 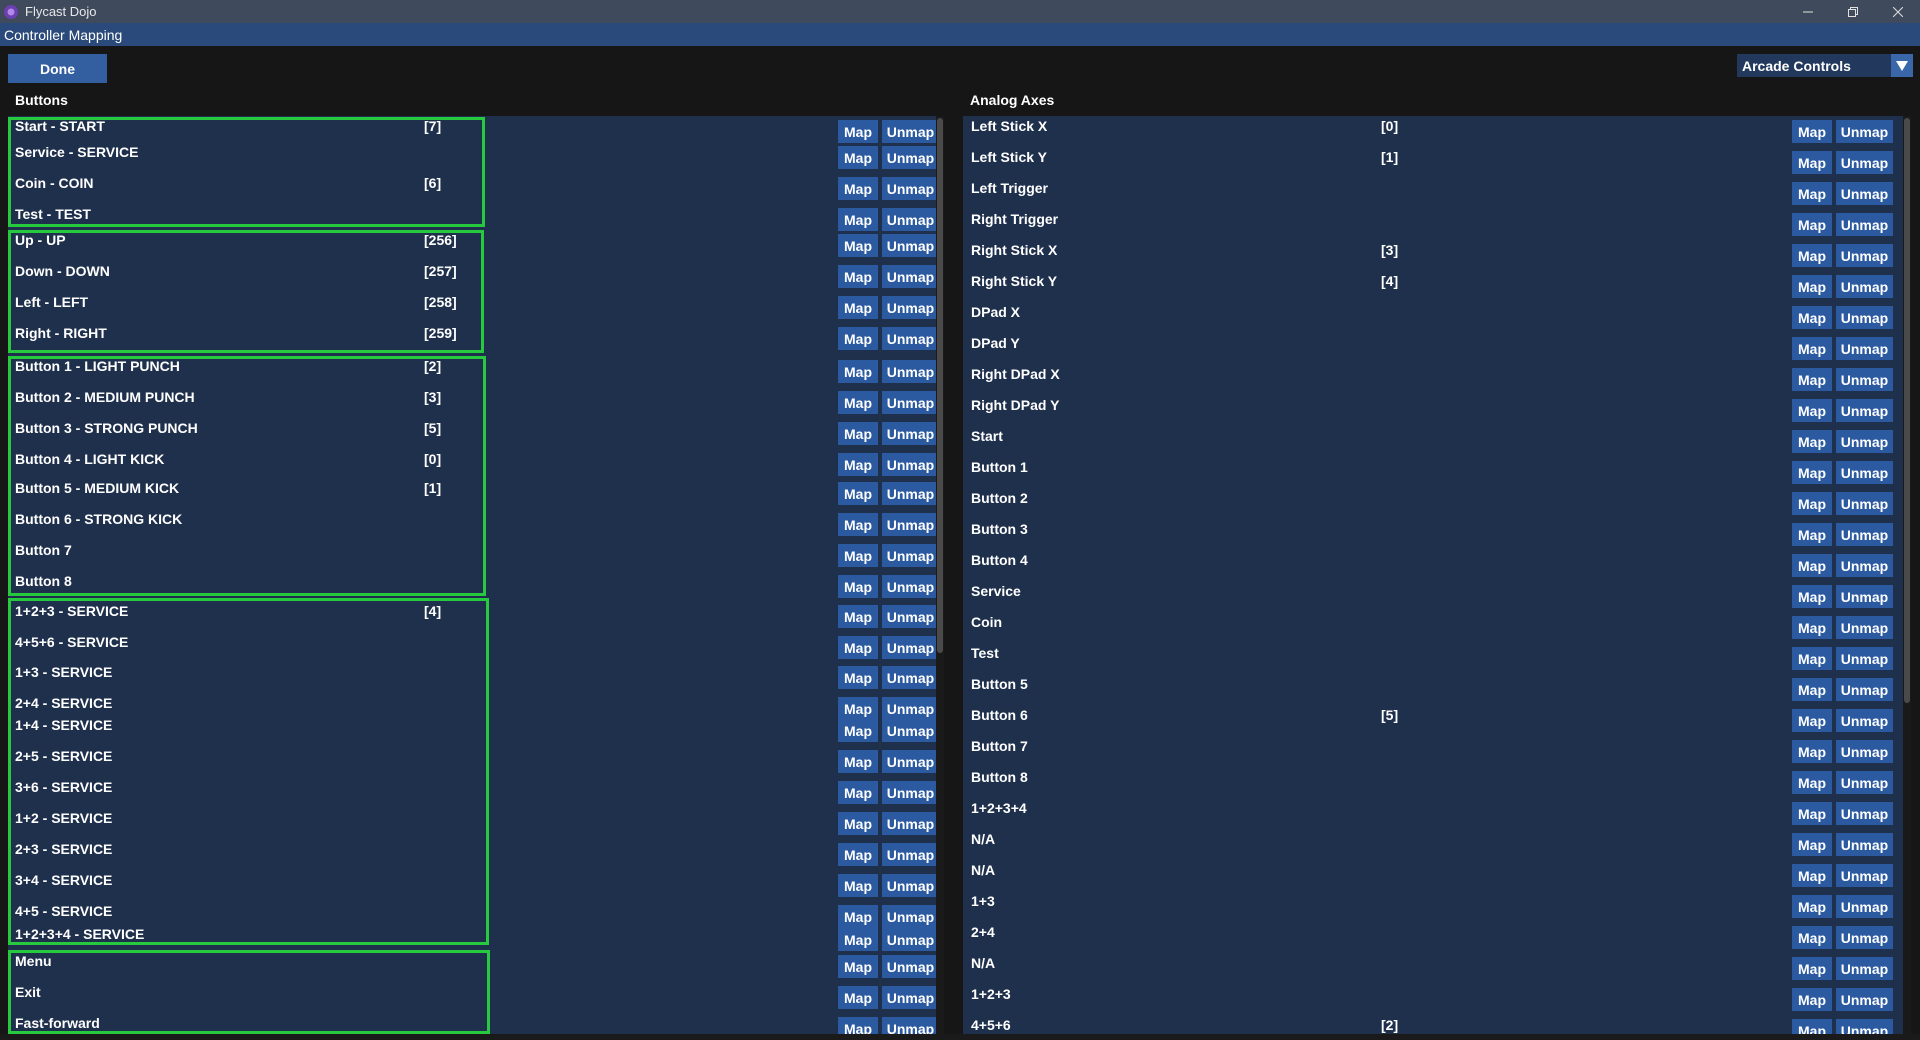 What do you see at coordinates (1897, 11) in the screenshot?
I see `close-icon` at bounding box center [1897, 11].